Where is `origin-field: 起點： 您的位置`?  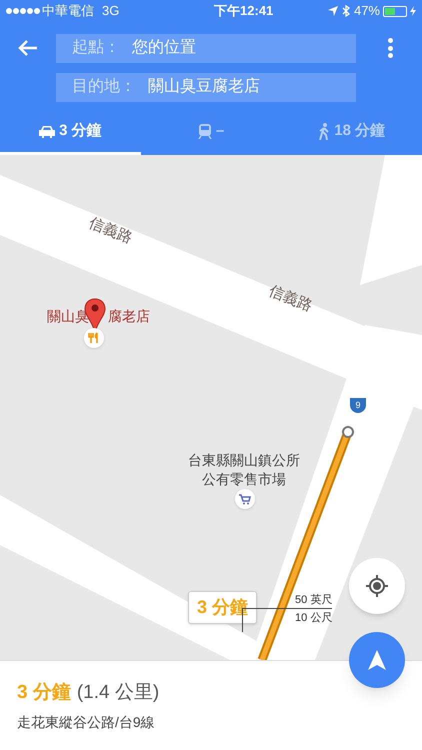
origin-field: 起點： 您的位置 is located at coordinates (206, 48).